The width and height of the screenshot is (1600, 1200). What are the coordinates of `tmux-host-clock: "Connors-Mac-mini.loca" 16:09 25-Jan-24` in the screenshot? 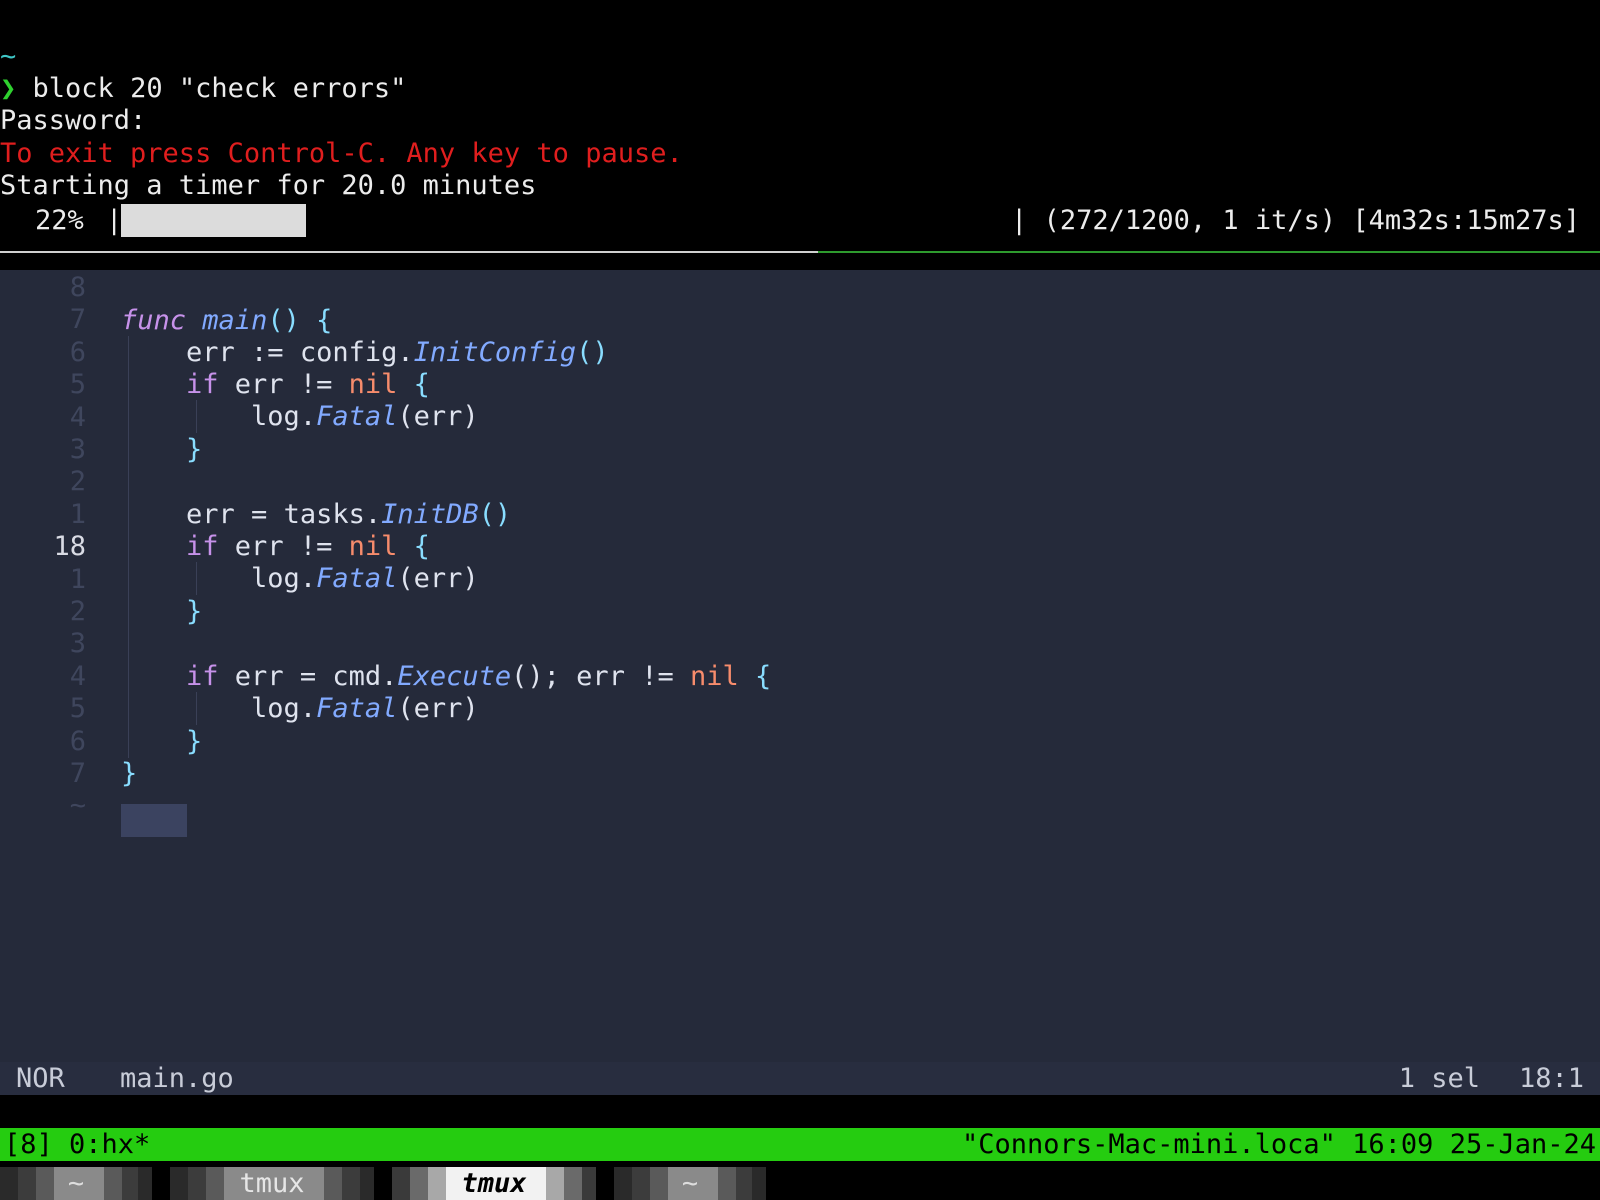 It's located at (1279, 1144).